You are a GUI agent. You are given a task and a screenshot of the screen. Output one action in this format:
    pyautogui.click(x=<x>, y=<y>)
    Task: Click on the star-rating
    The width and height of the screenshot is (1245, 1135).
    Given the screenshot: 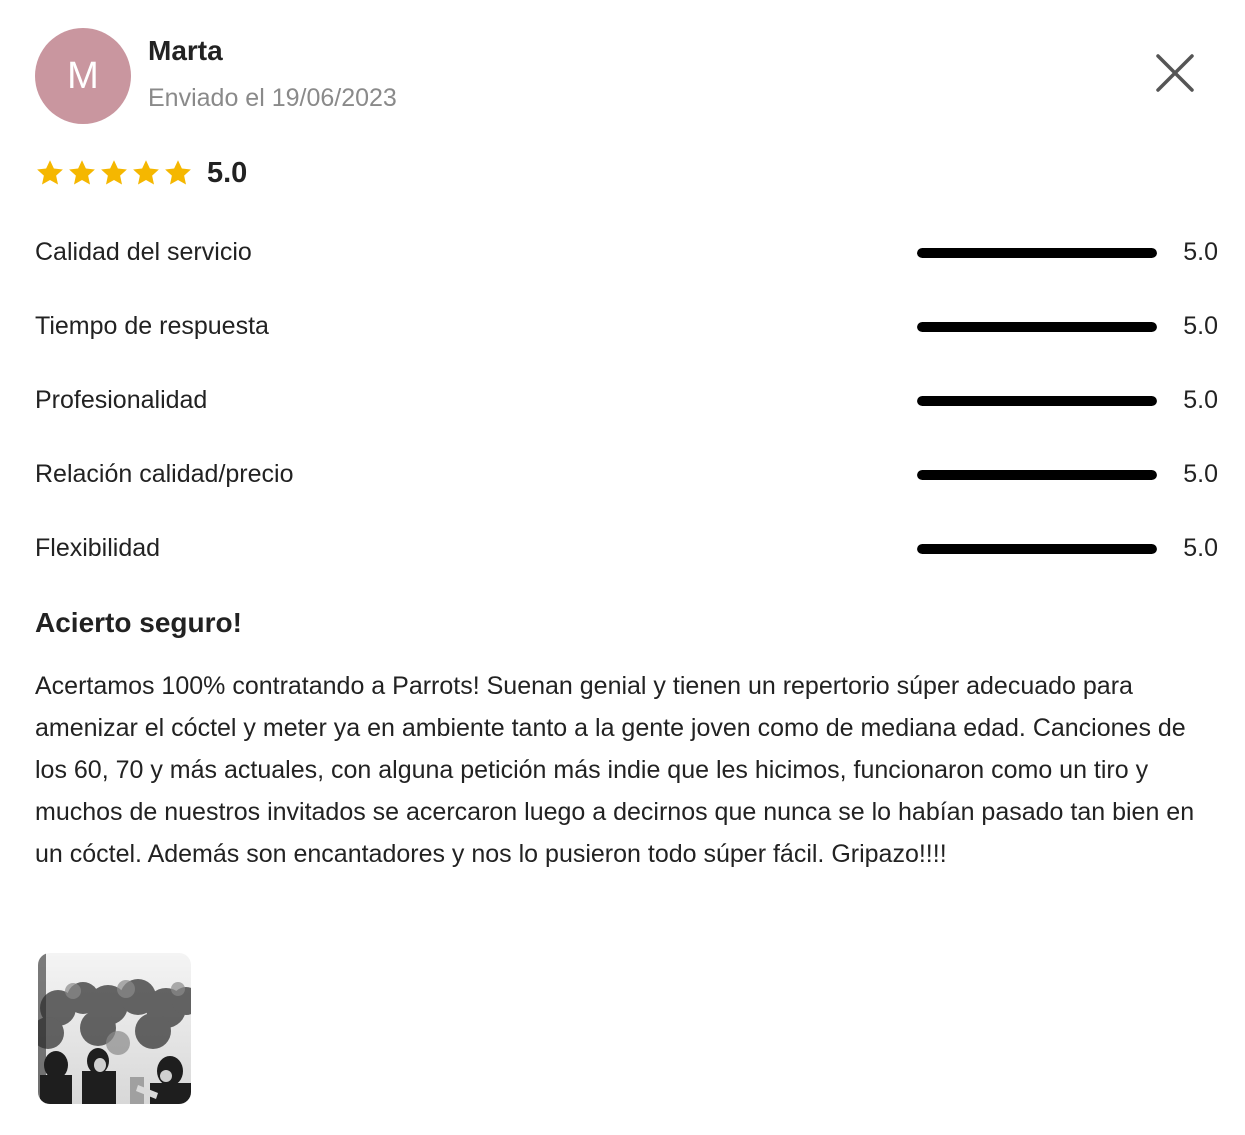 What is the action you would take?
    pyautogui.click(x=115, y=173)
    